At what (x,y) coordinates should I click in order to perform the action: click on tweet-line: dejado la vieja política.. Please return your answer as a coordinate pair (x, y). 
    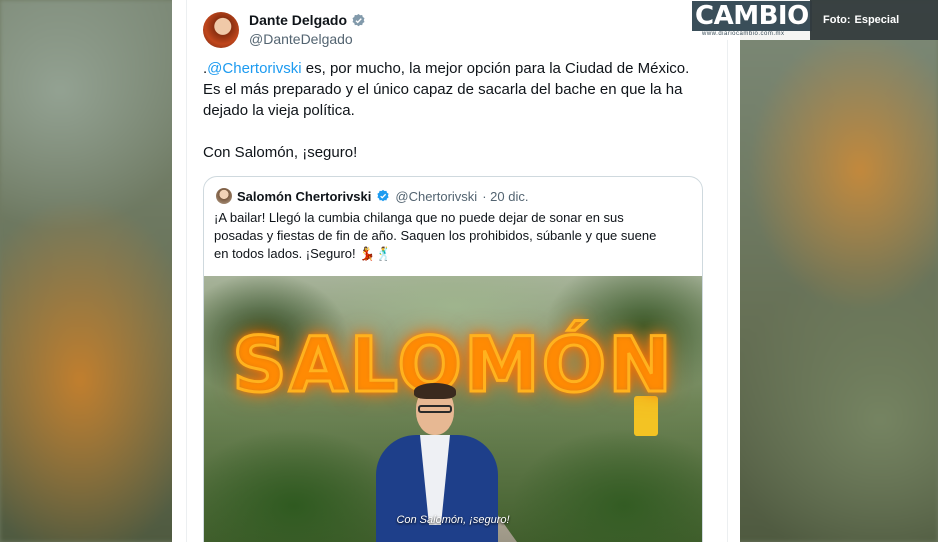
    Looking at the image, I should click on (279, 110).